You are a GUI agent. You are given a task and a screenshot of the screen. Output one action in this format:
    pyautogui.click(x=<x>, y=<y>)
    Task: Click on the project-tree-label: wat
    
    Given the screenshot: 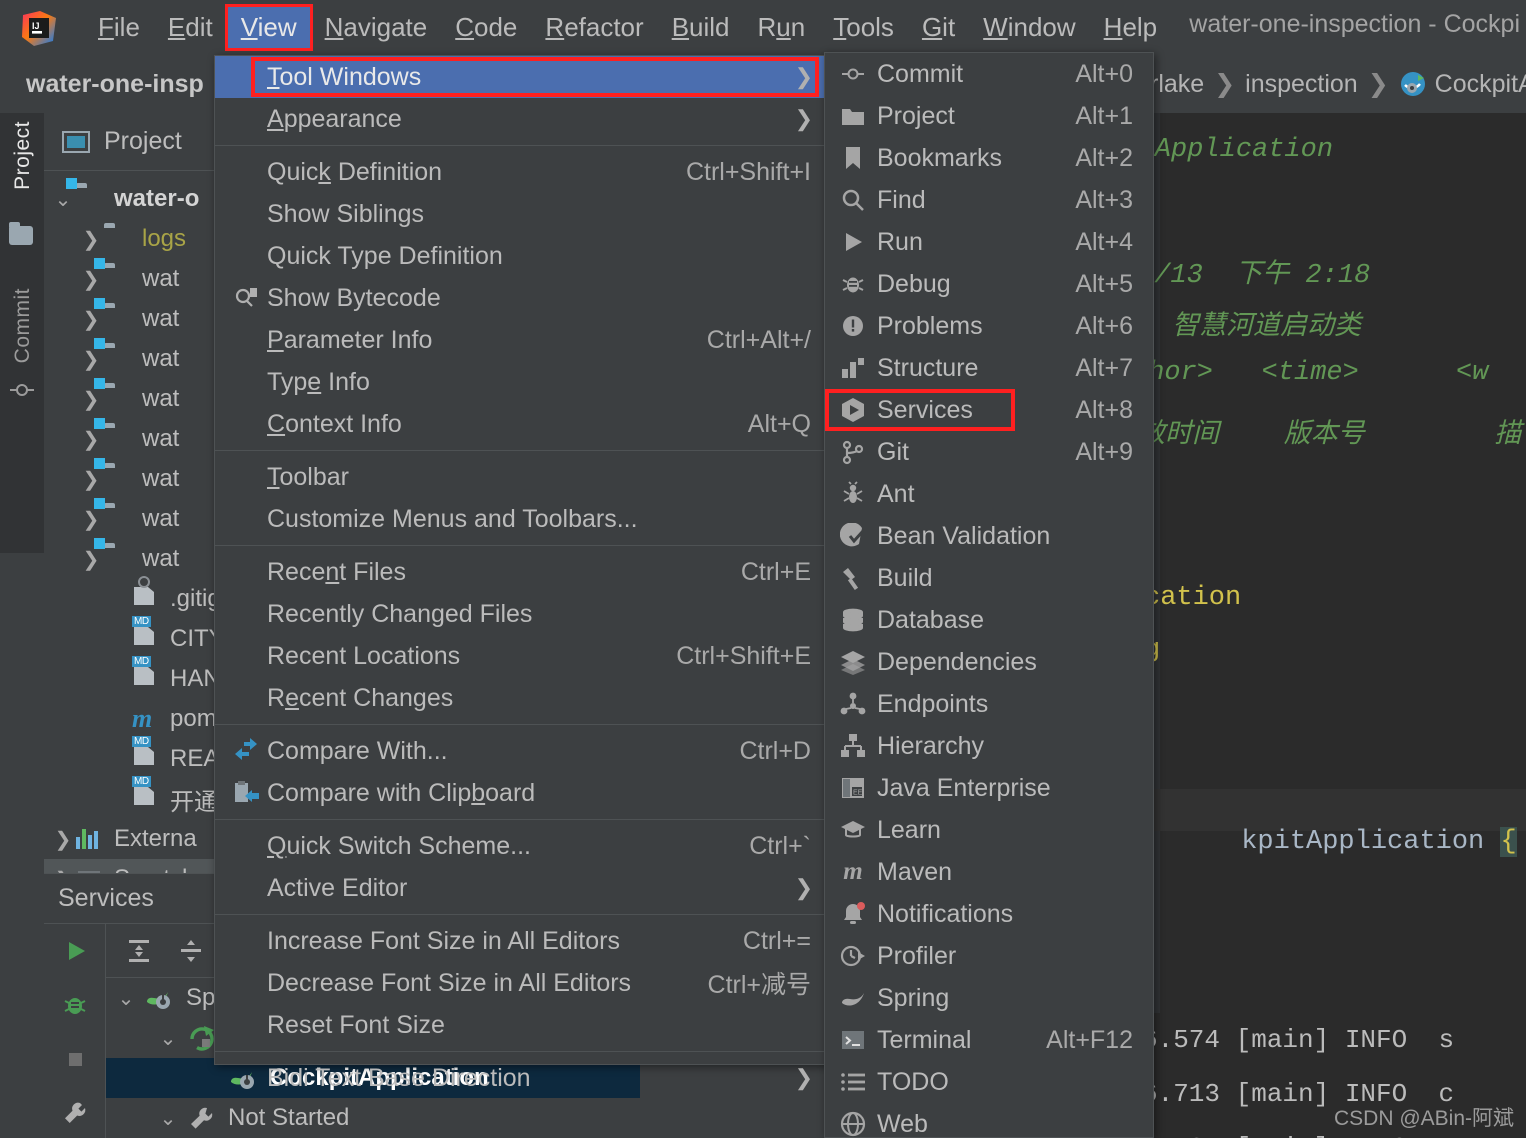 What is the action you would take?
    pyautogui.click(x=161, y=478)
    